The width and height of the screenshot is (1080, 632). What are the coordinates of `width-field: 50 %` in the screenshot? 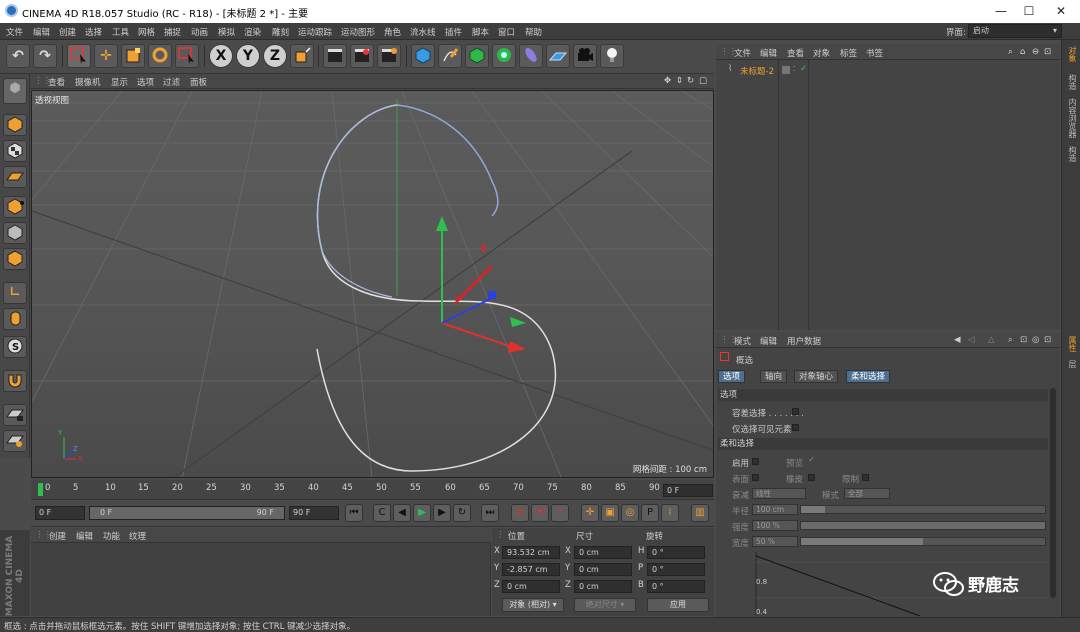 It's located at (775, 541).